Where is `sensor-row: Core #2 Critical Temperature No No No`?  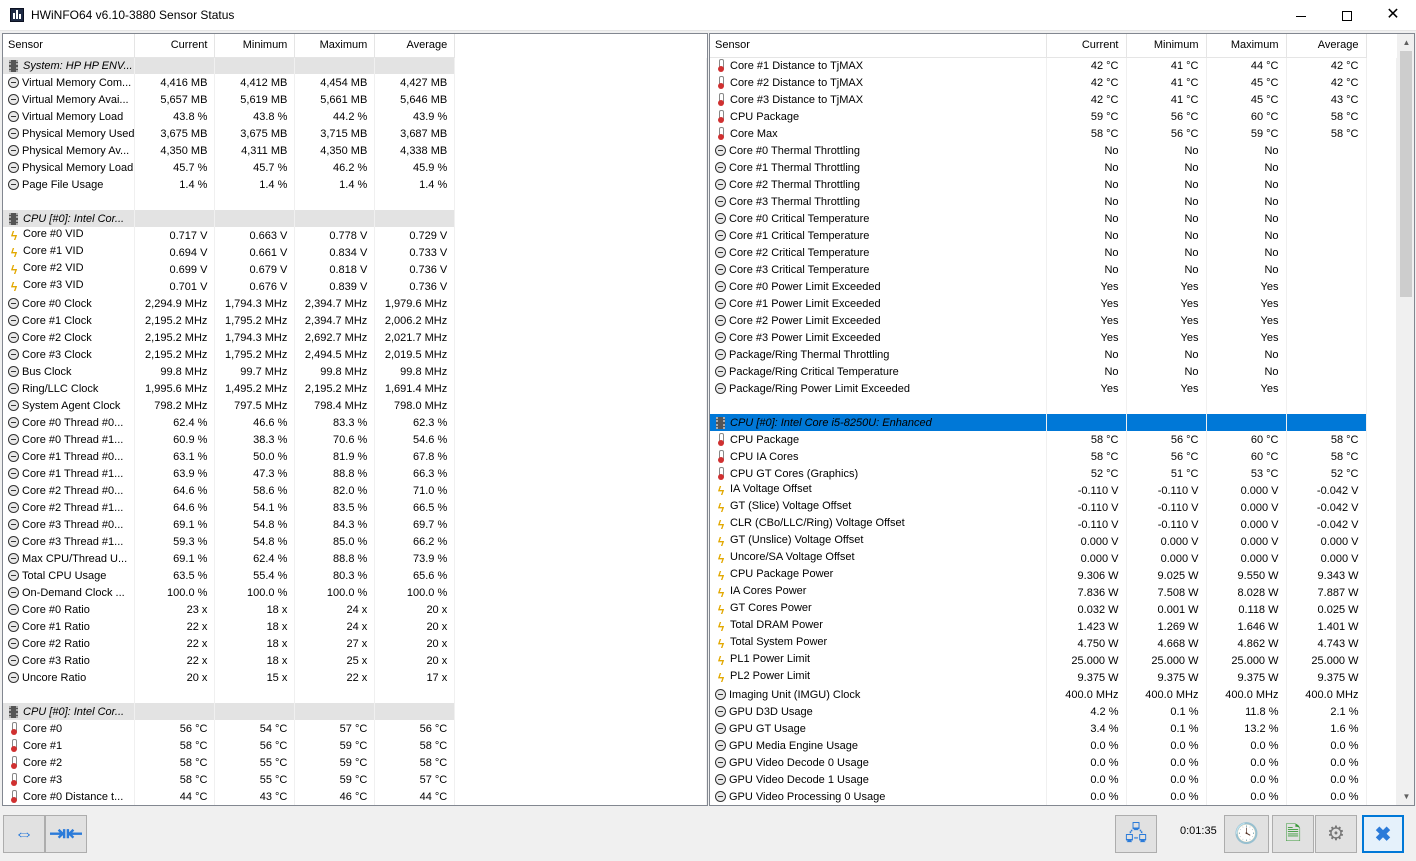
sensor-row: Core #2 Critical Temperature No No No is located at coordinates (1053, 252).